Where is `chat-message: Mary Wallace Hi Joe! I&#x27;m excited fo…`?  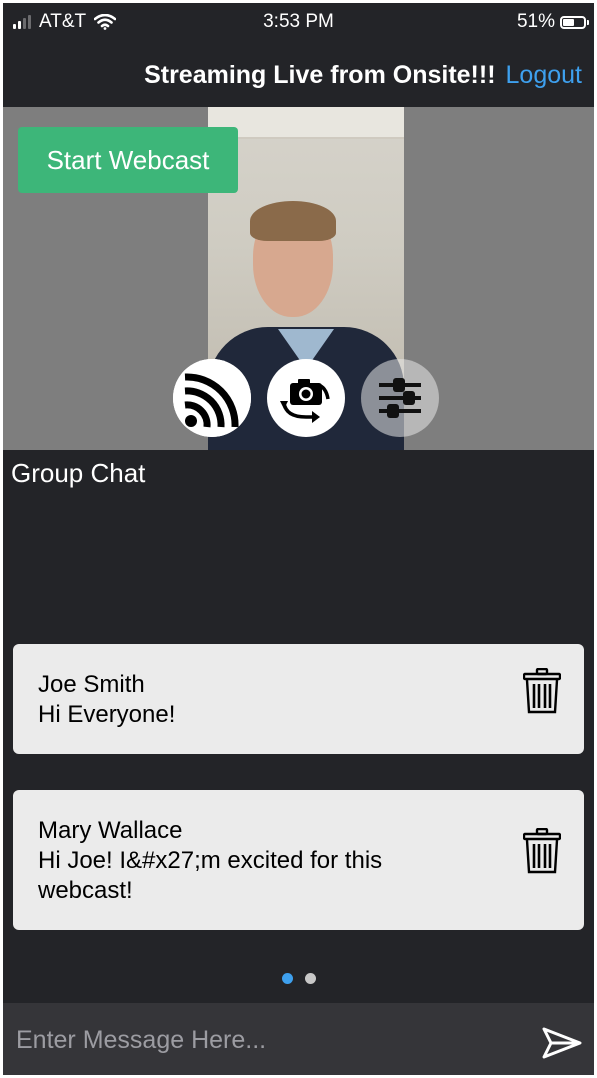
chat-message: Mary Wallace Hi Joe! I&#x27;m excited fo… is located at coordinates (298, 860).